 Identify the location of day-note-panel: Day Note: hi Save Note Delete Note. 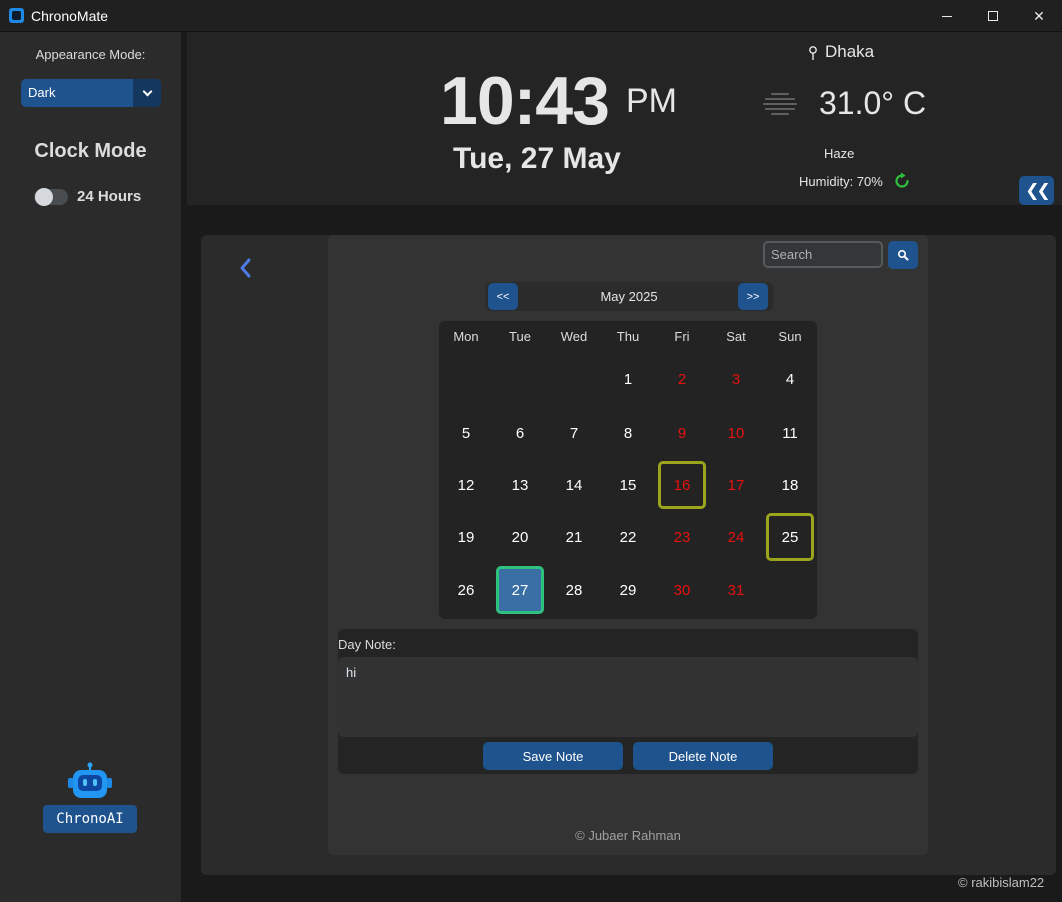
(628, 701).